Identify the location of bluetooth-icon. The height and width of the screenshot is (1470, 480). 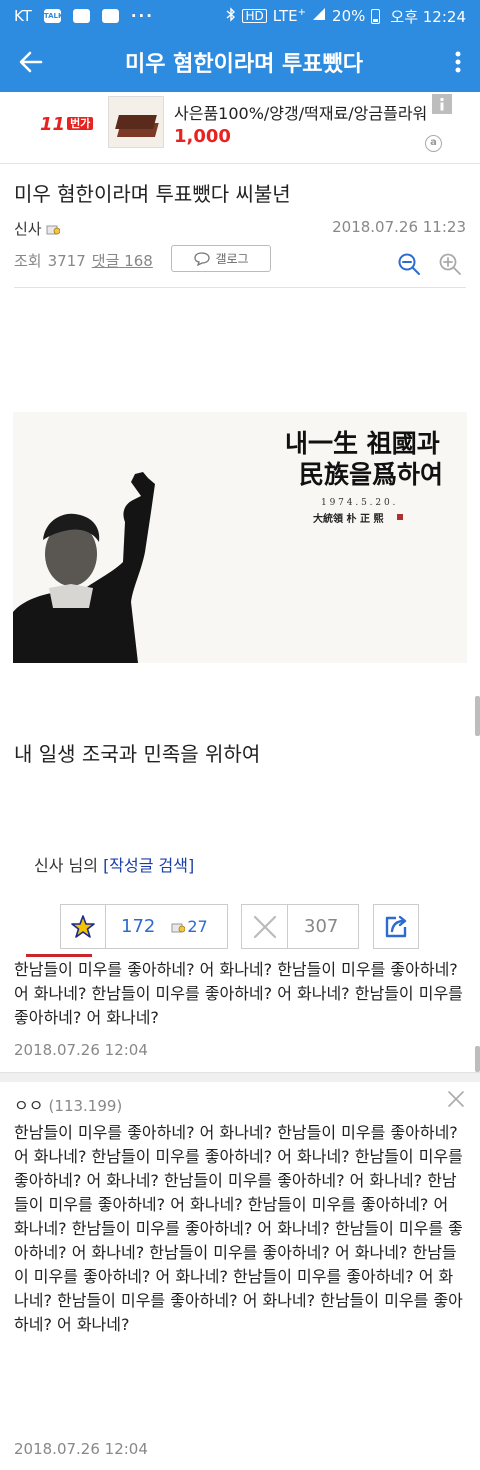
(231, 16).